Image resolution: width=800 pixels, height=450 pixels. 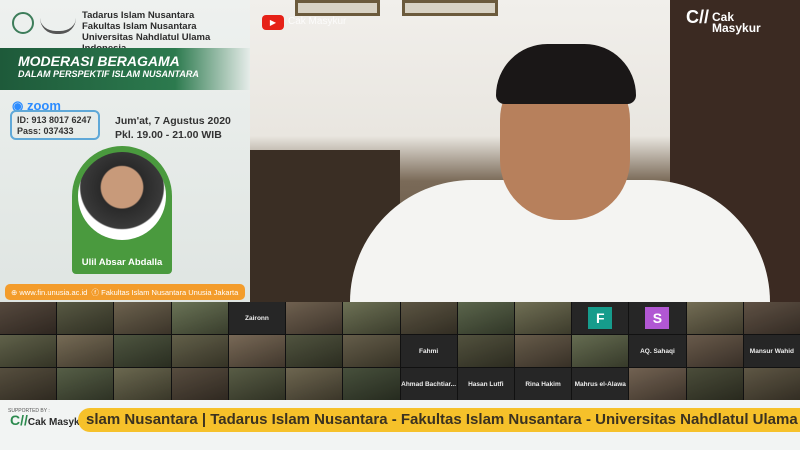 I want to click on event-subtitle: DALAM PERSPEKTIF ISLAM NUSANTARA, so click(x=108, y=74).